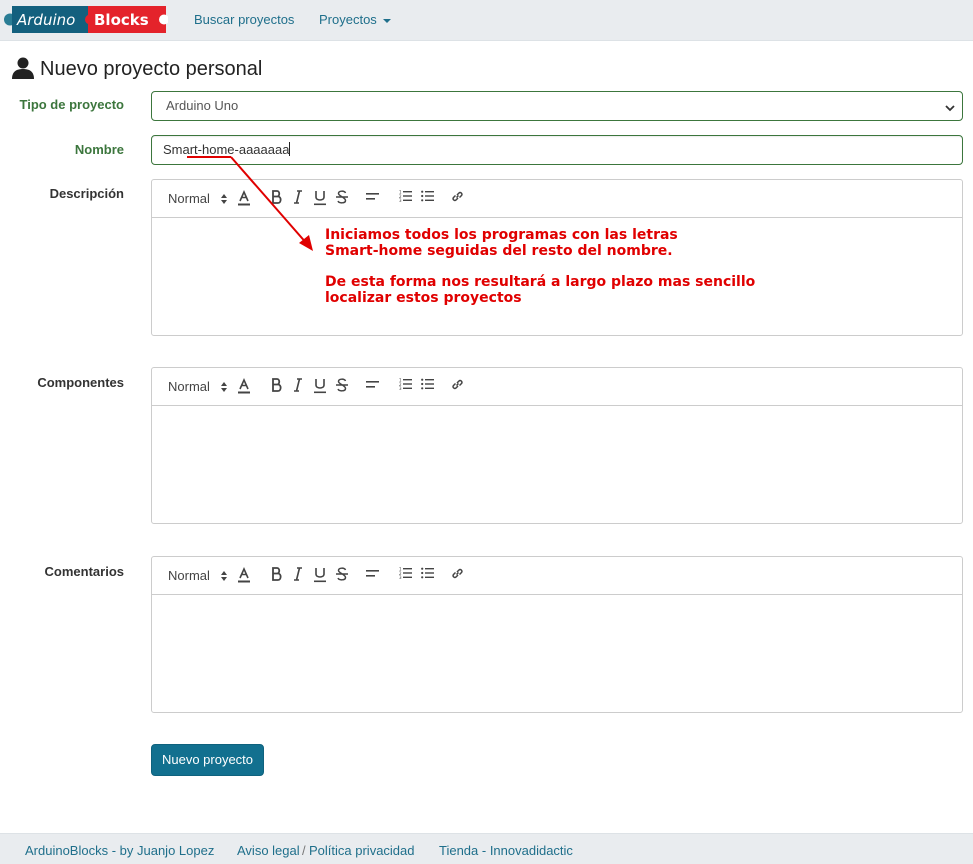 This screenshot has width=973, height=864. Describe the element at coordinates (72, 104) in the screenshot. I see `project-type-label: Tipo de proyecto` at that location.